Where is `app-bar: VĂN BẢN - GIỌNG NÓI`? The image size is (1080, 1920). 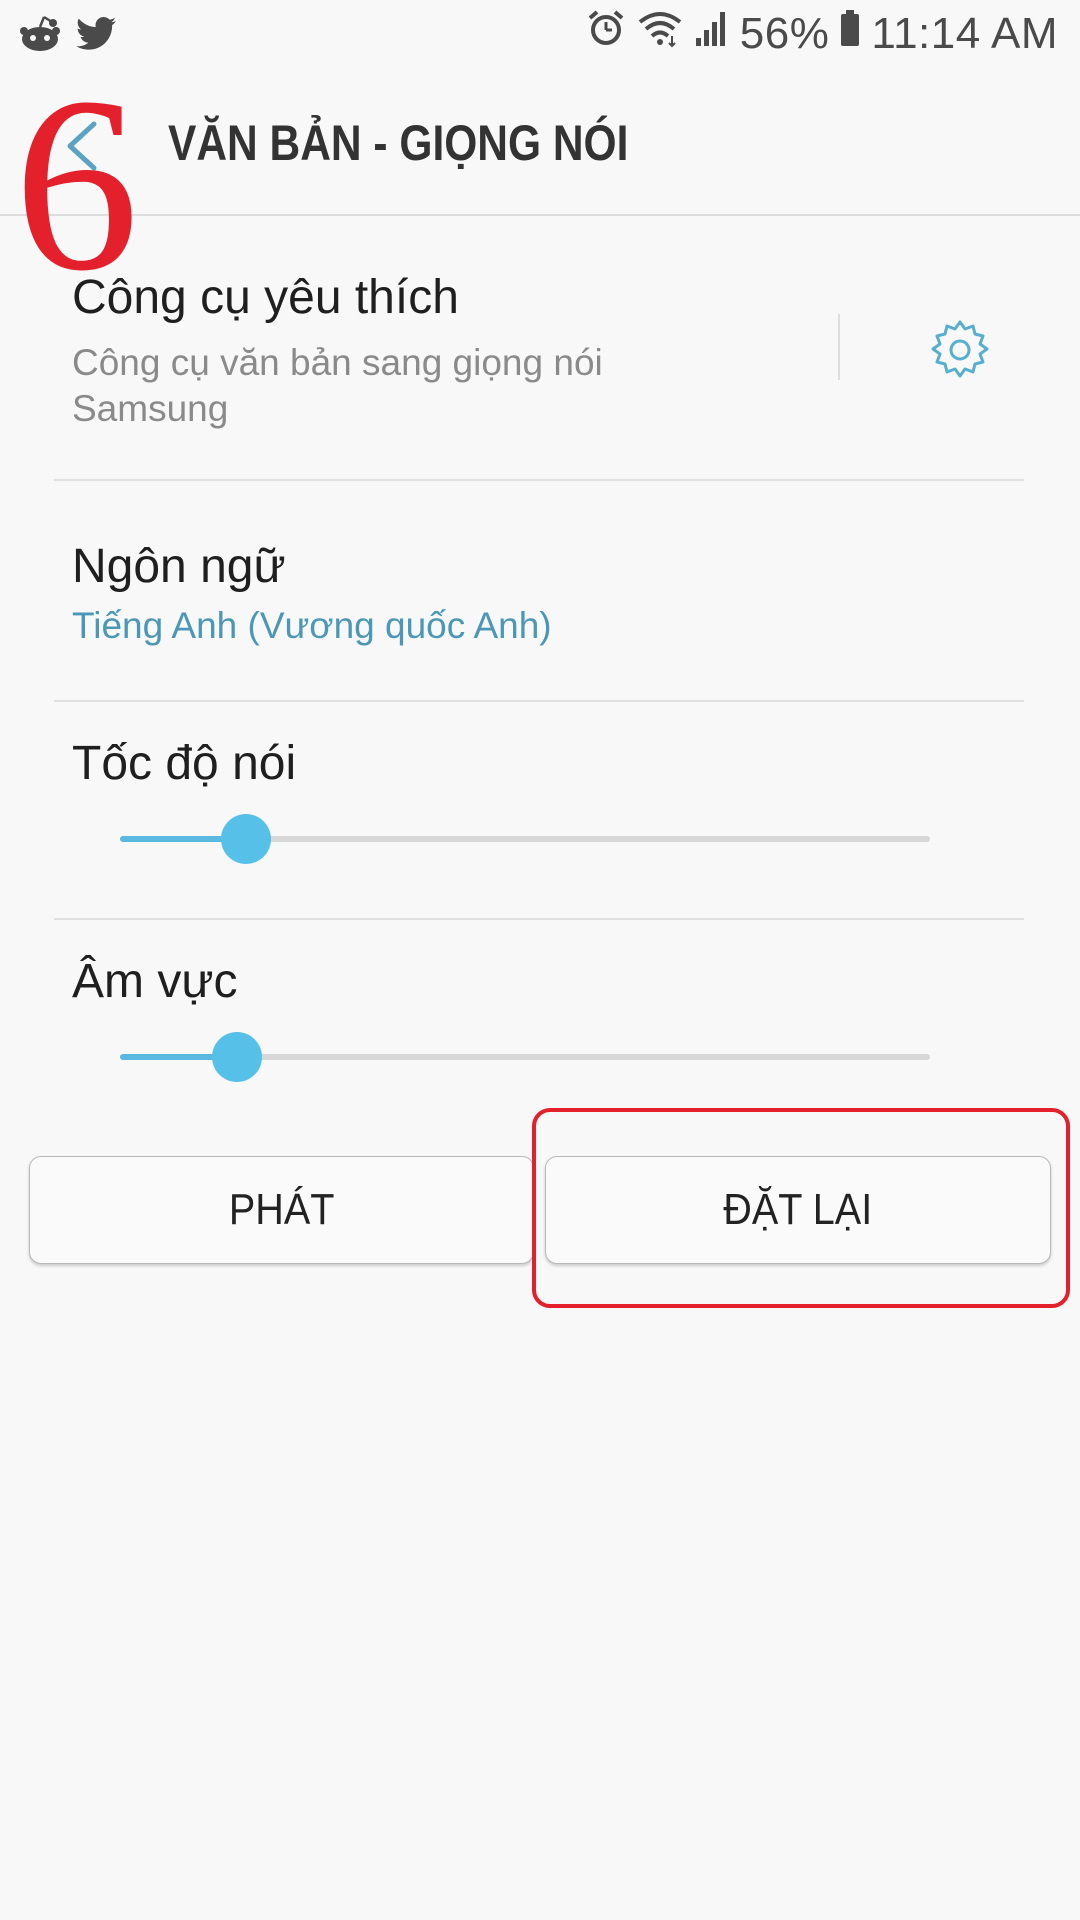 app-bar: VĂN BẢN - GIỌNG NÓI is located at coordinates (540, 146).